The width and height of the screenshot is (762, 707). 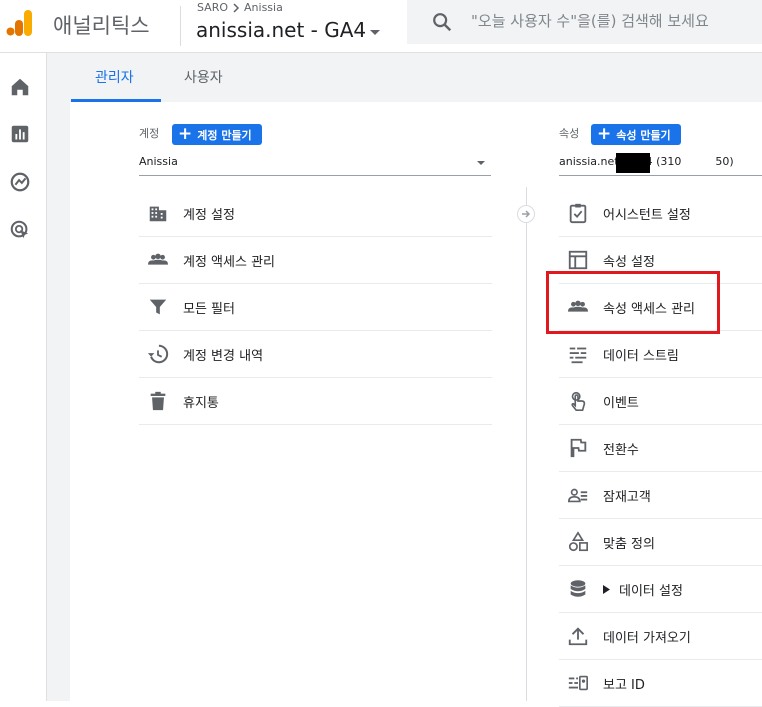 I want to click on reports-icon, so click(x=20, y=134).